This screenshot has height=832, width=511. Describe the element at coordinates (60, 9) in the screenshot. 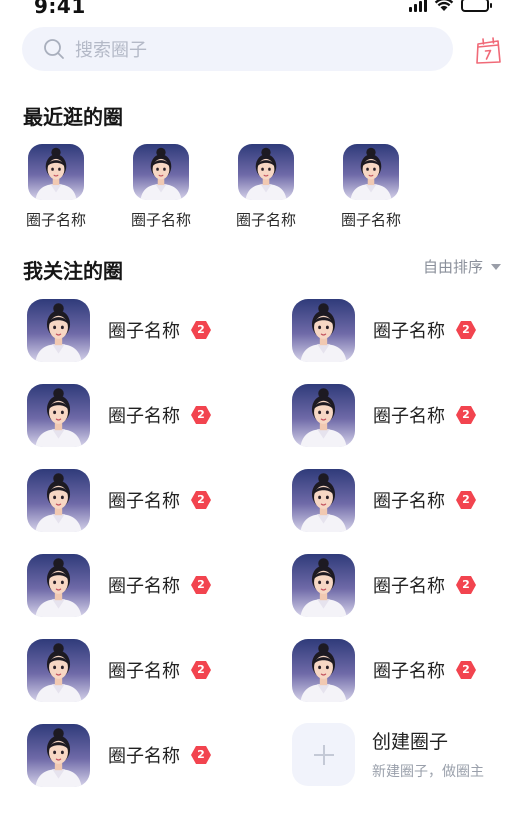

I see `status-time: 9:41` at that location.